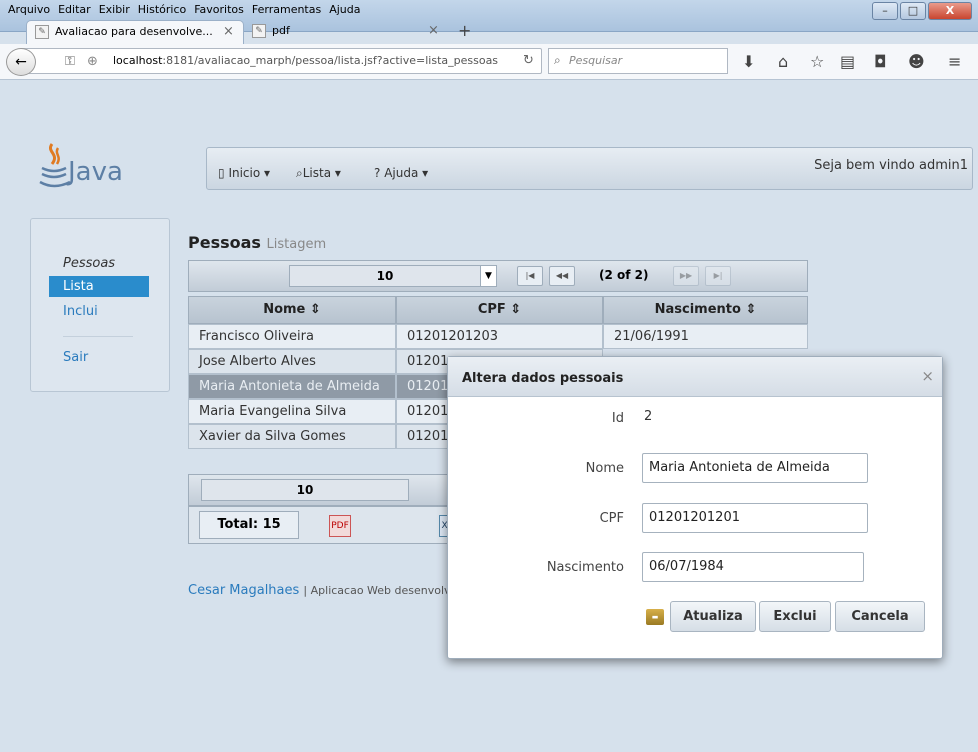 The height and width of the screenshot is (752, 978). I want to click on cpf-field: 01201201201, so click(755, 518).